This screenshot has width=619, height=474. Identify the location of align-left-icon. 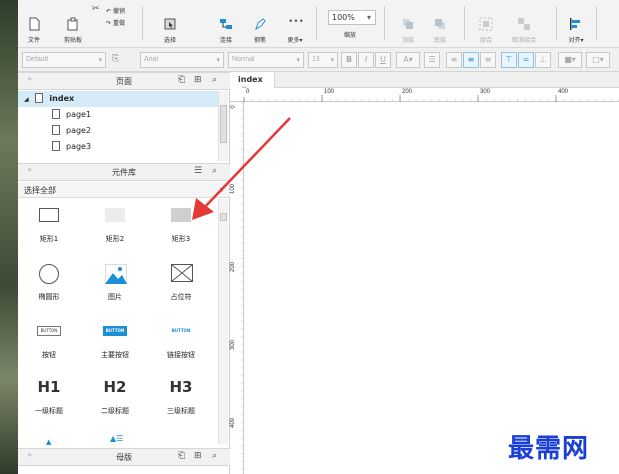
(575, 24).